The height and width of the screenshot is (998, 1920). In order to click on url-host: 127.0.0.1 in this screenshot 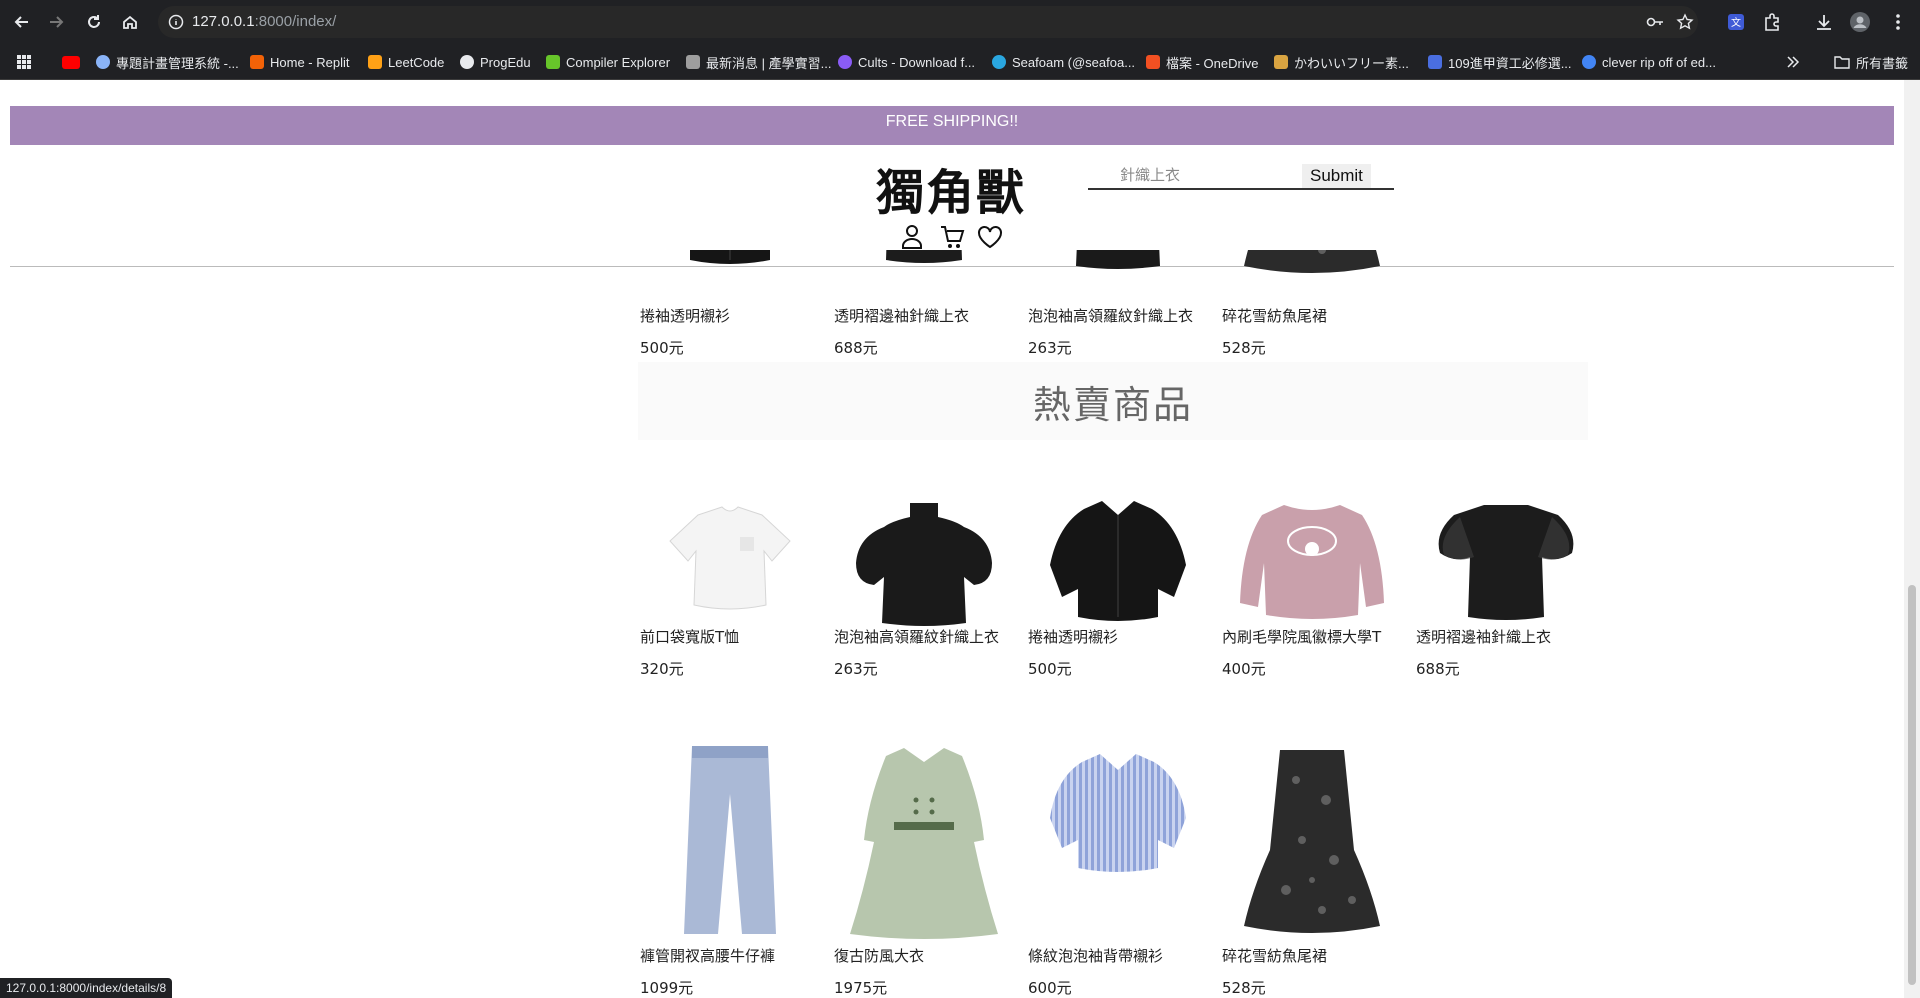, I will do `click(223, 21)`.